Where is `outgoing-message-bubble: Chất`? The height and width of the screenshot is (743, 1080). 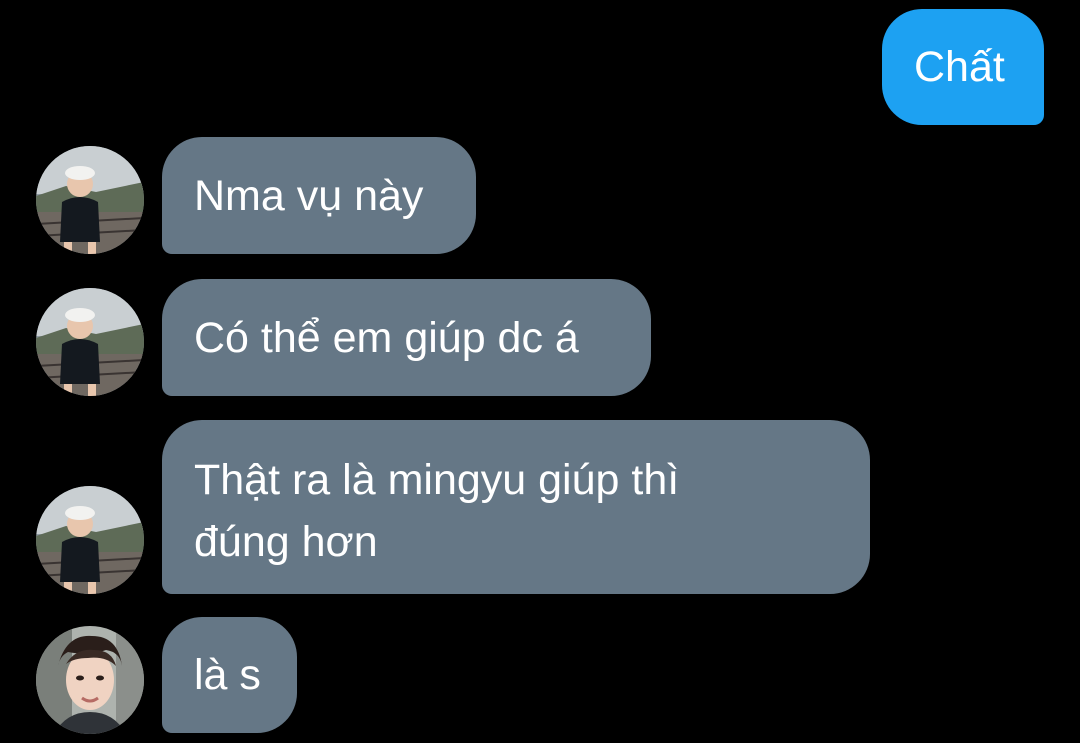 outgoing-message-bubble: Chất is located at coordinates (963, 67).